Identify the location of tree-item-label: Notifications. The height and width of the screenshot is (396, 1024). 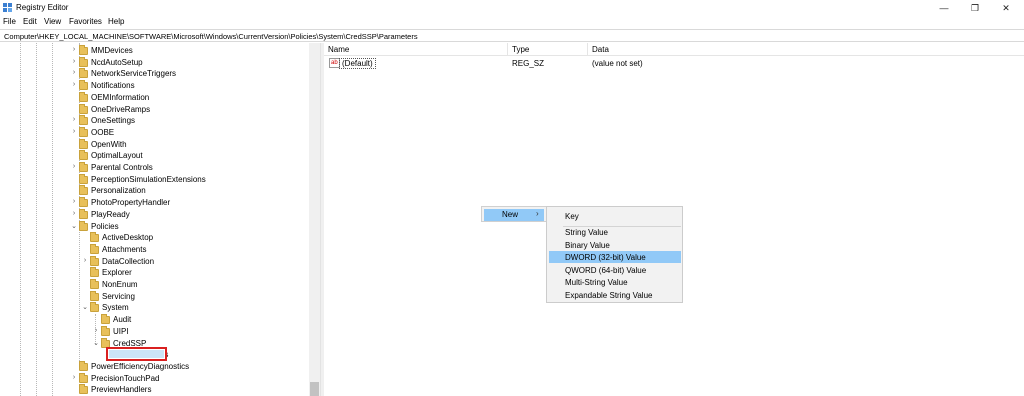
(113, 86).